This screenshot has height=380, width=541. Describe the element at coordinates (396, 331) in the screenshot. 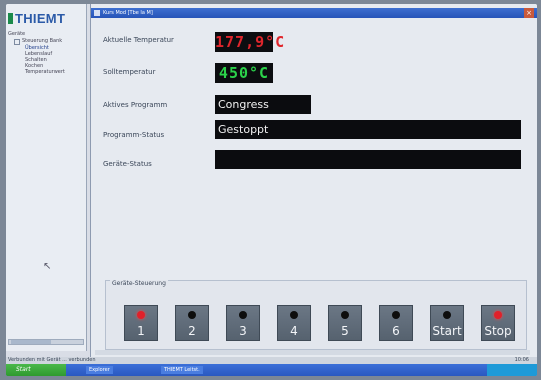

I see `control-button-label: 6` at that location.